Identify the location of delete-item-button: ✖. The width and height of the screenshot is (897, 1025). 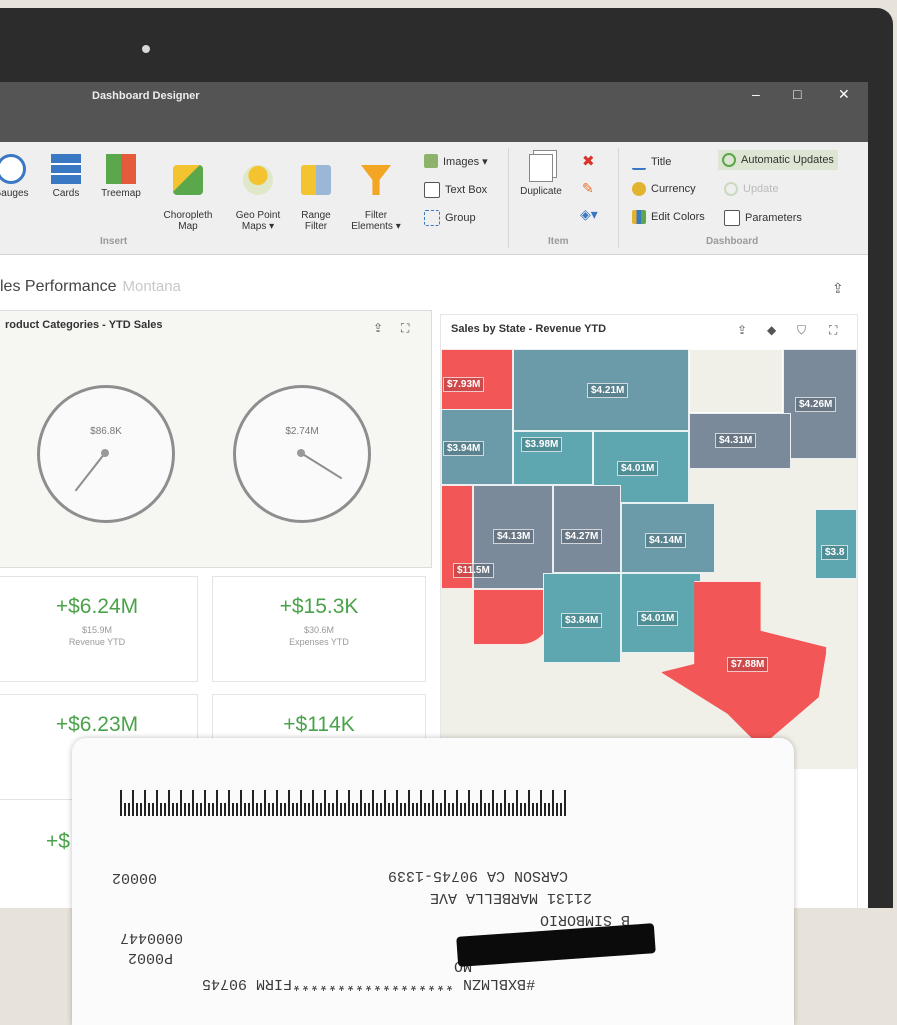
(588, 161).